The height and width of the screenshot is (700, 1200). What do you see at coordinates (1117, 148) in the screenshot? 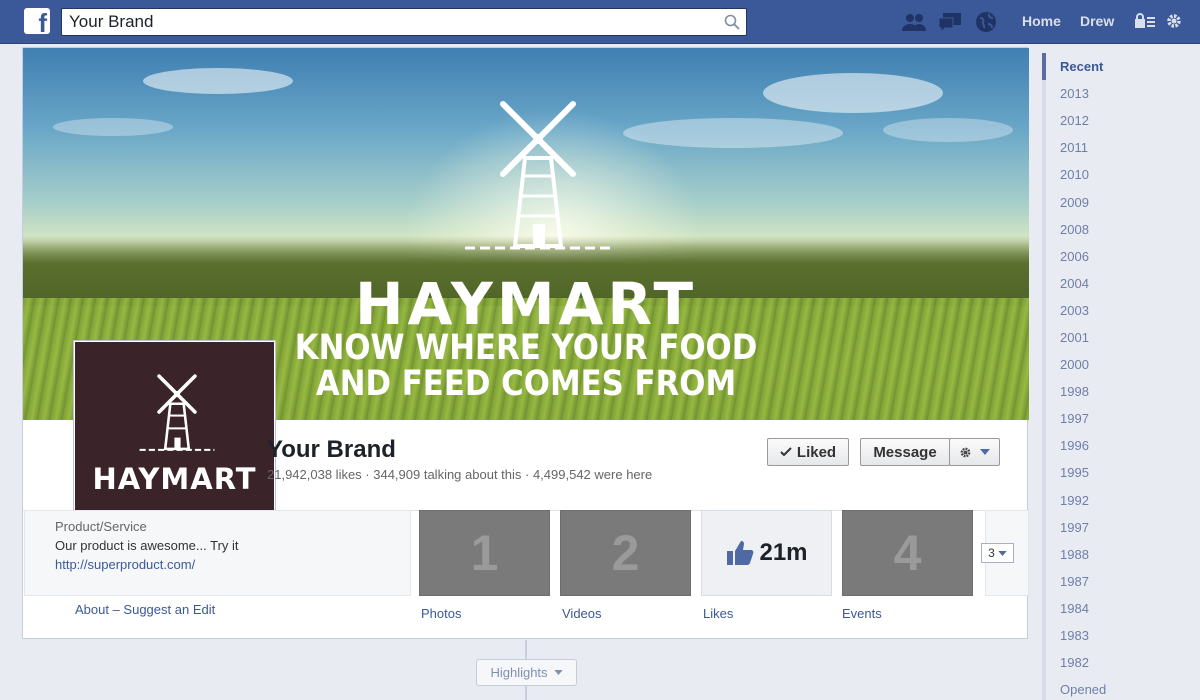
I see `timeline-year-item: 2011` at bounding box center [1117, 148].